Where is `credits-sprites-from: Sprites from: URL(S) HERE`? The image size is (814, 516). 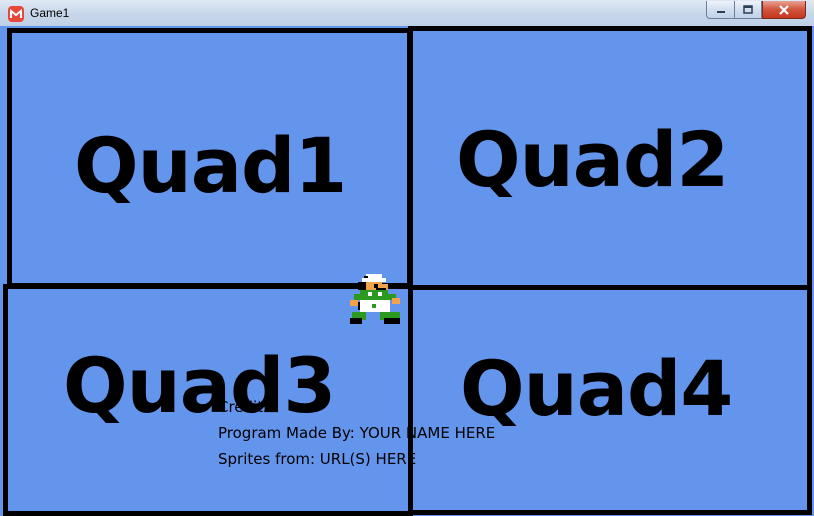 credits-sprites-from: Sprites from: URL(S) HERE is located at coordinates (317, 459).